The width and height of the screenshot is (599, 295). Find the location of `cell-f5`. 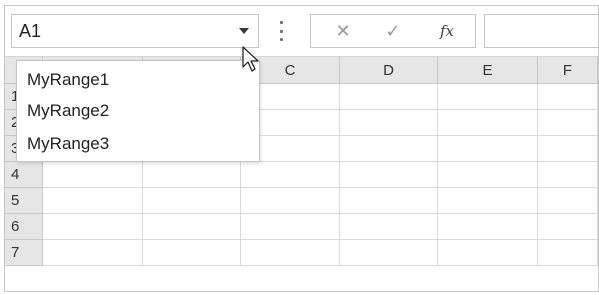

cell-f5 is located at coordinates (568, 201).